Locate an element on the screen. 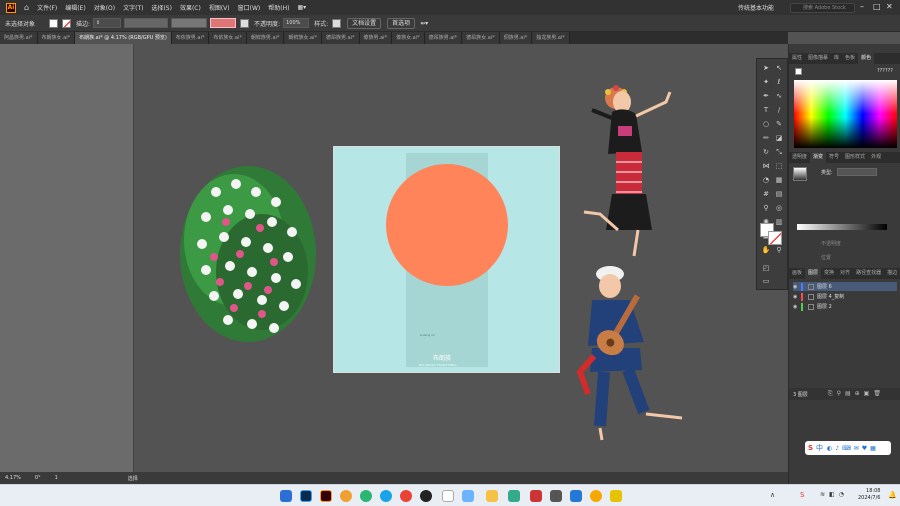 This screenshot has height=506, width=900. perspective-grid-icon: ▦ is located at coordinates (779, 180).